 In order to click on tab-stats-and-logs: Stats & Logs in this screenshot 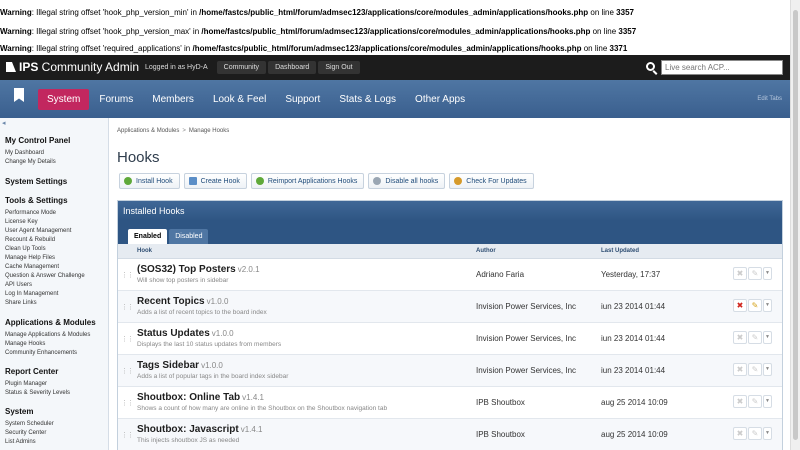, I will do `click(367, 99)`.